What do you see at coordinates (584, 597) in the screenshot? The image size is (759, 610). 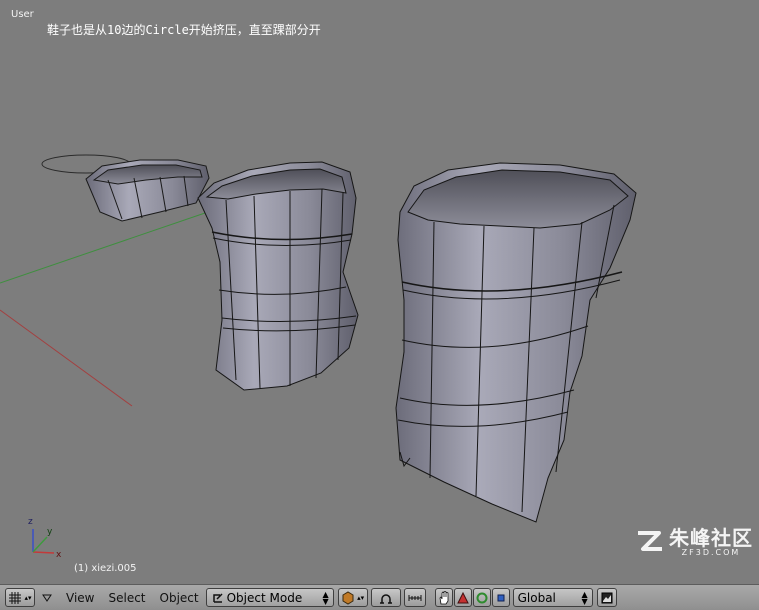 I see `orientation-dropdown-arrows-icon: ▲ ▼` at bounding box center [584, 597].